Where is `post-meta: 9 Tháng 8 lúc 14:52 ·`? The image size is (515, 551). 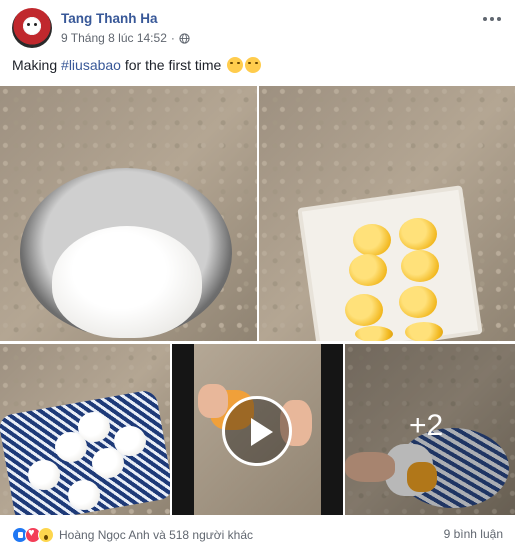
post-meta: 9 Tháng 8 lúc 14:52 · is located at coordinates (125, 38).